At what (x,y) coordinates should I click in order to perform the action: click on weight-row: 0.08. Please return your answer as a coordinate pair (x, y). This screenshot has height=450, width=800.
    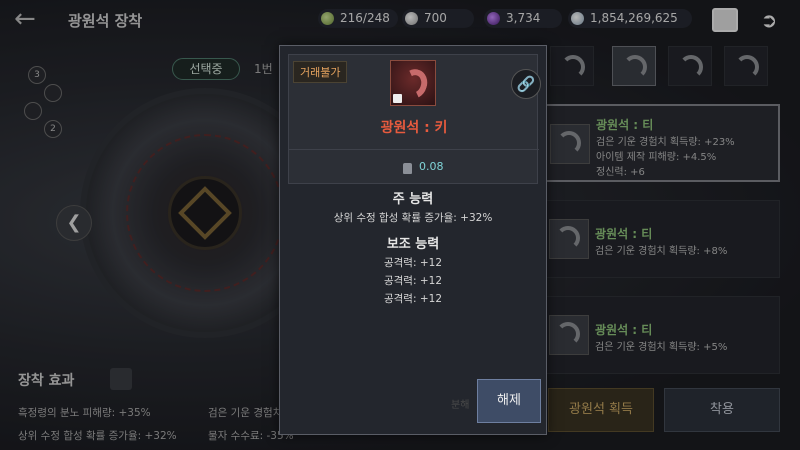
    Looking at the image, I should click on (414, 167).